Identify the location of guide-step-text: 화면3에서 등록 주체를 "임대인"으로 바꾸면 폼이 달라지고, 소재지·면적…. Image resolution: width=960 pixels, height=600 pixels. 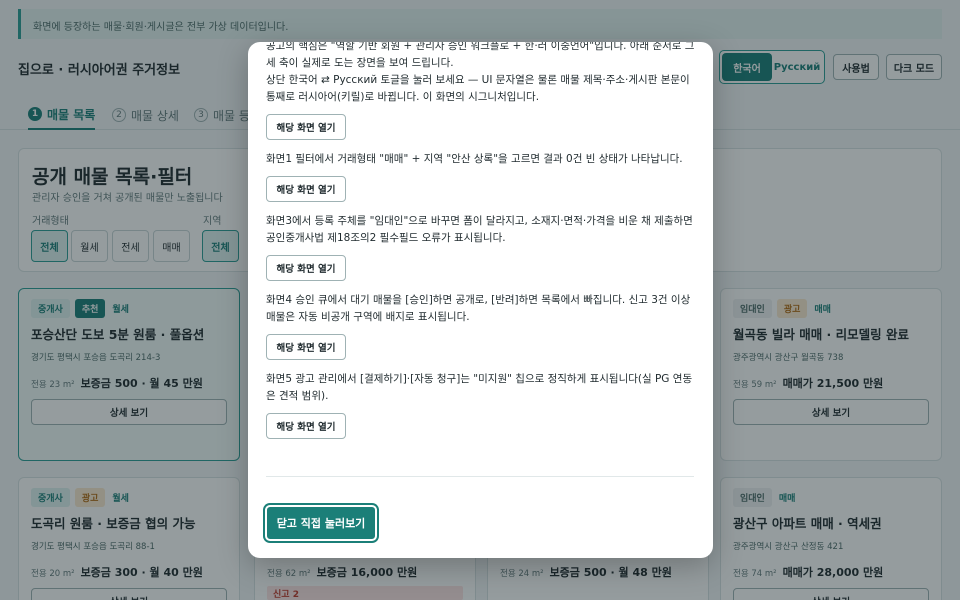
(479, 229).